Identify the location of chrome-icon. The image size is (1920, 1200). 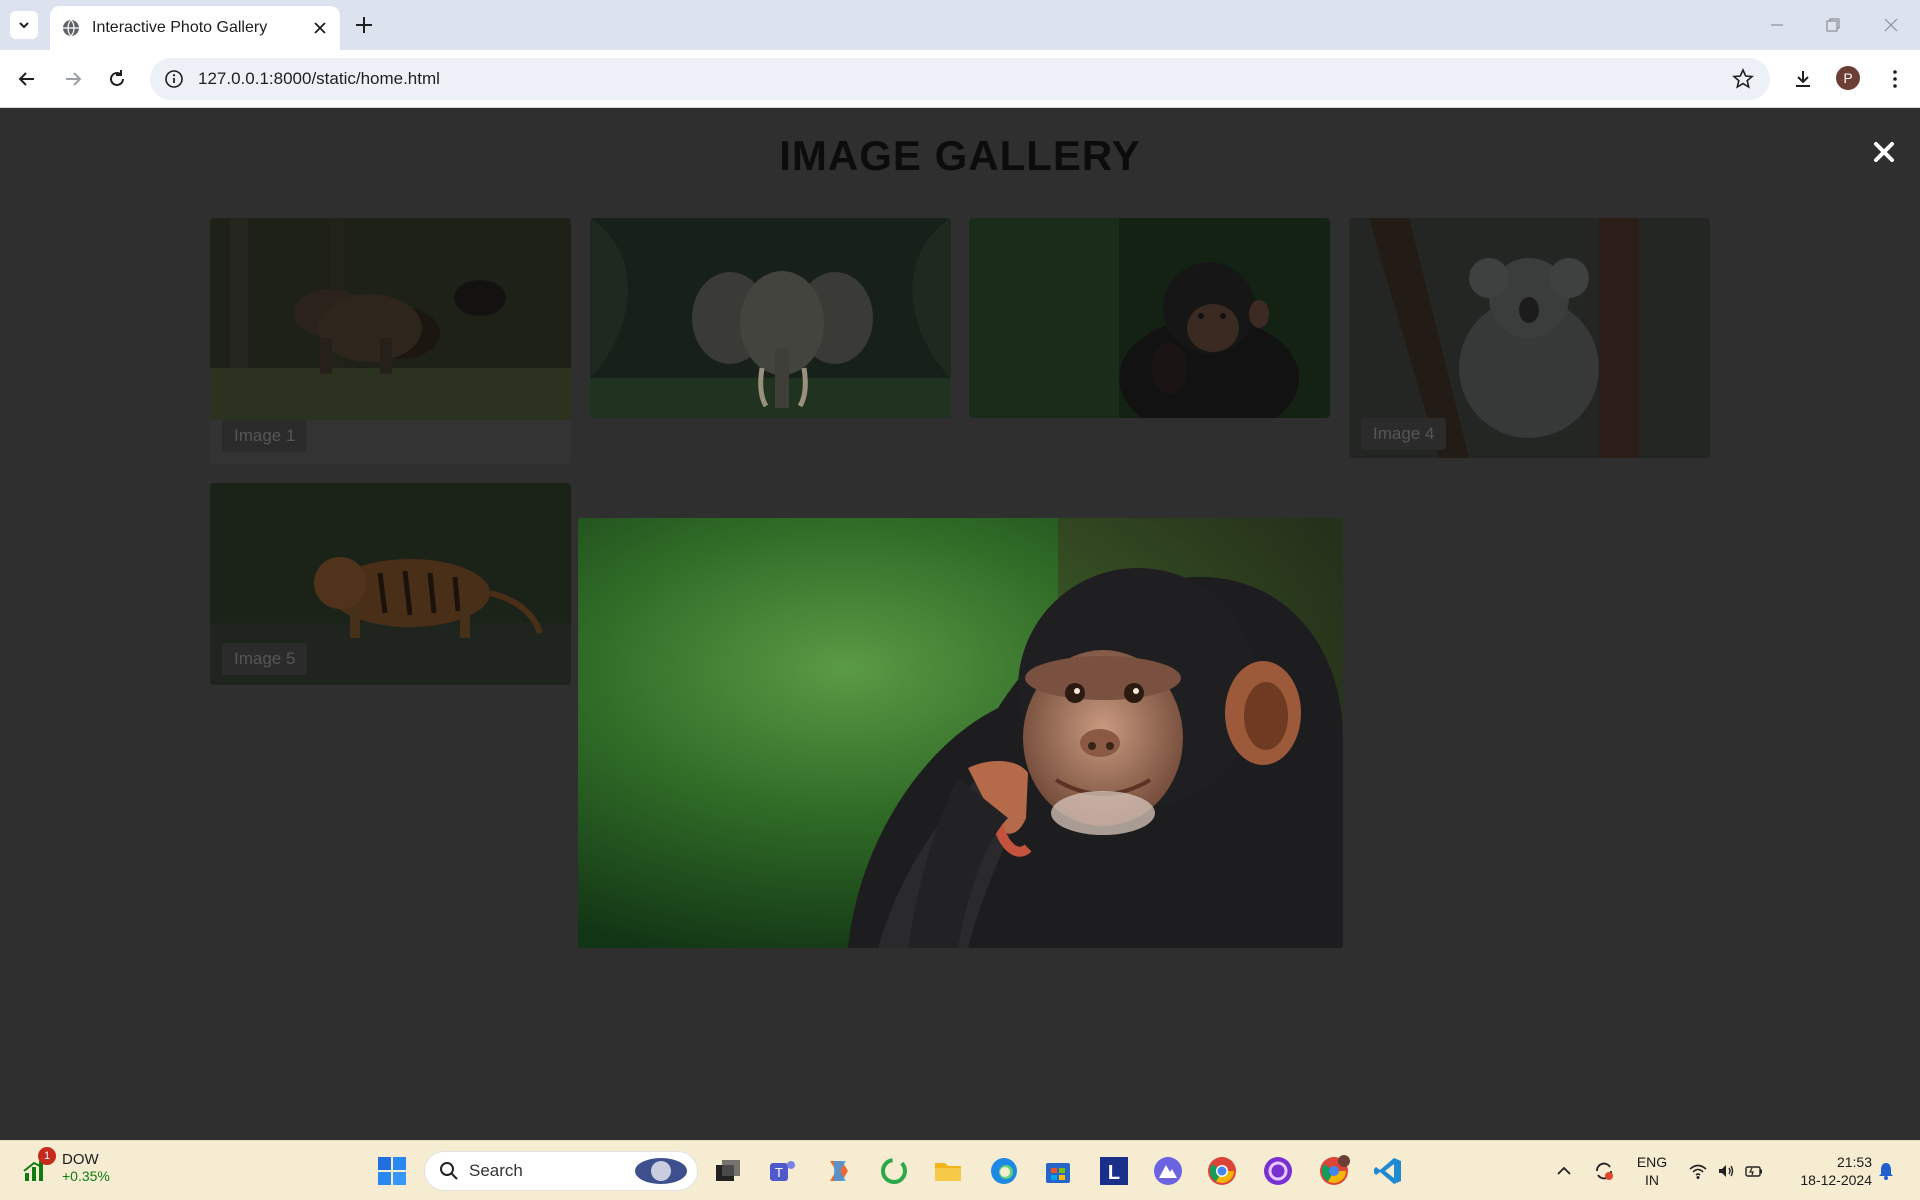
(1222, 1171).